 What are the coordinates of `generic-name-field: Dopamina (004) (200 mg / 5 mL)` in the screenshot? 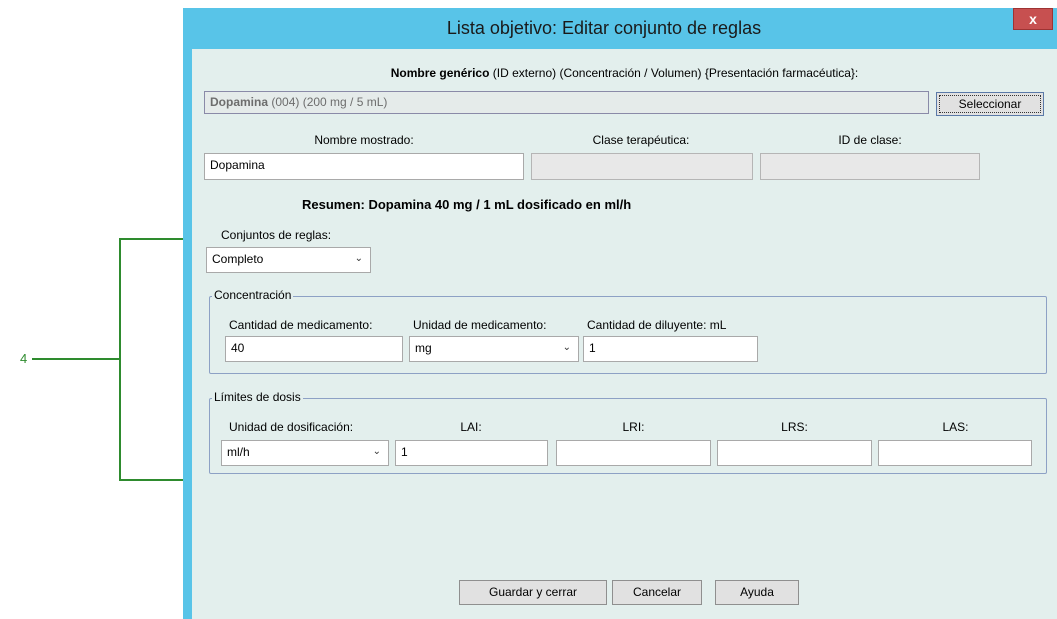 It's located at (566, 102).